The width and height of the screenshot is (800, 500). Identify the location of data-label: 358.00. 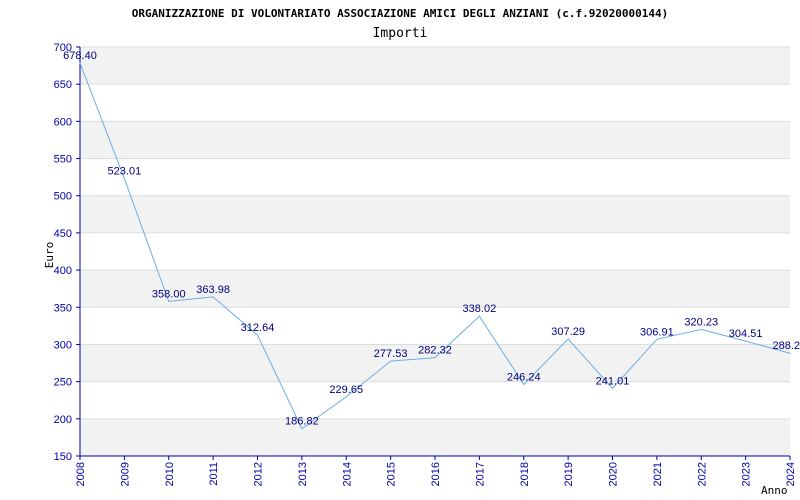
(169, 294).